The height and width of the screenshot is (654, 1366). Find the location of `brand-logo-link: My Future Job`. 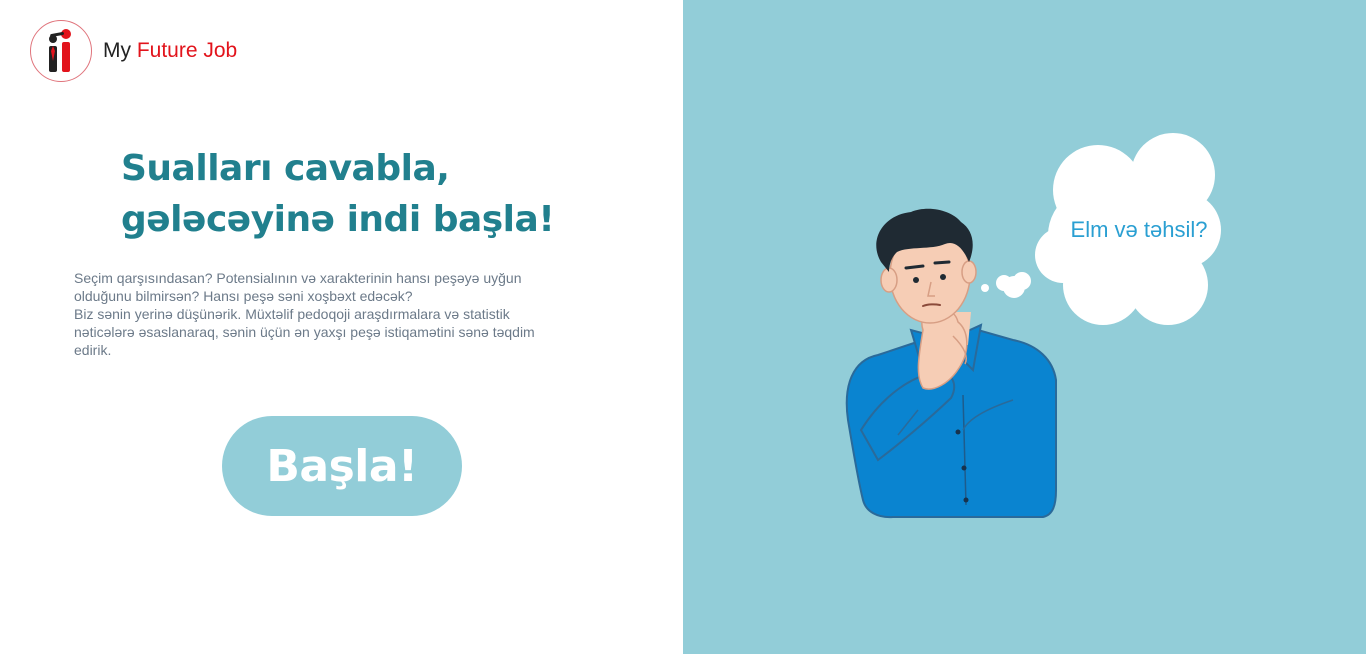

brand-logo-link: My Future Job is located at coordinates (133, 51).